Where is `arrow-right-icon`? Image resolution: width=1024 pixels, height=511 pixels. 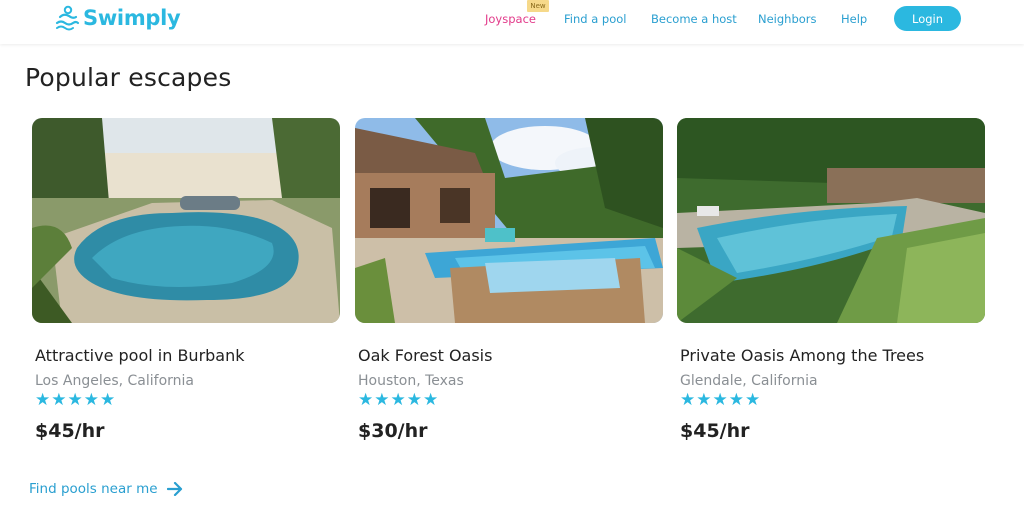 arrow-right-icon is located at coordinates (174, 489).